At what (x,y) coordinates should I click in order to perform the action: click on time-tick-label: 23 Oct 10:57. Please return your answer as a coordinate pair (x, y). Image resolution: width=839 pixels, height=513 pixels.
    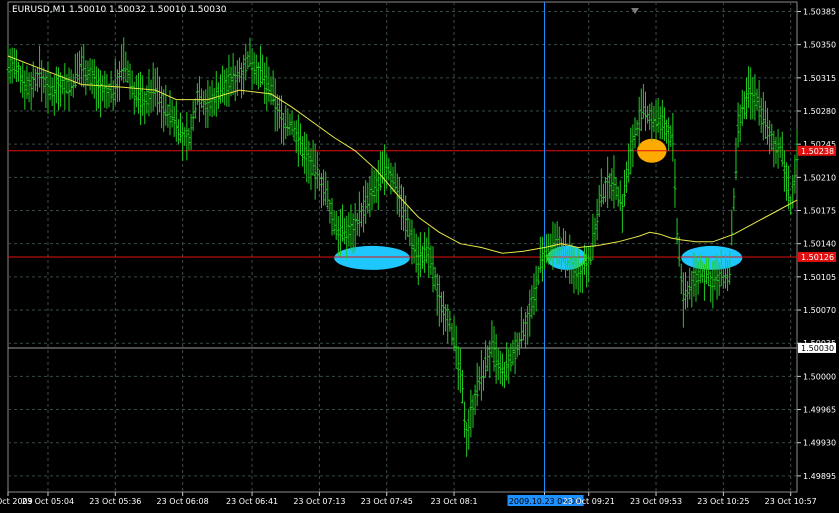
    Looking at the image, I should click on (791, 501).